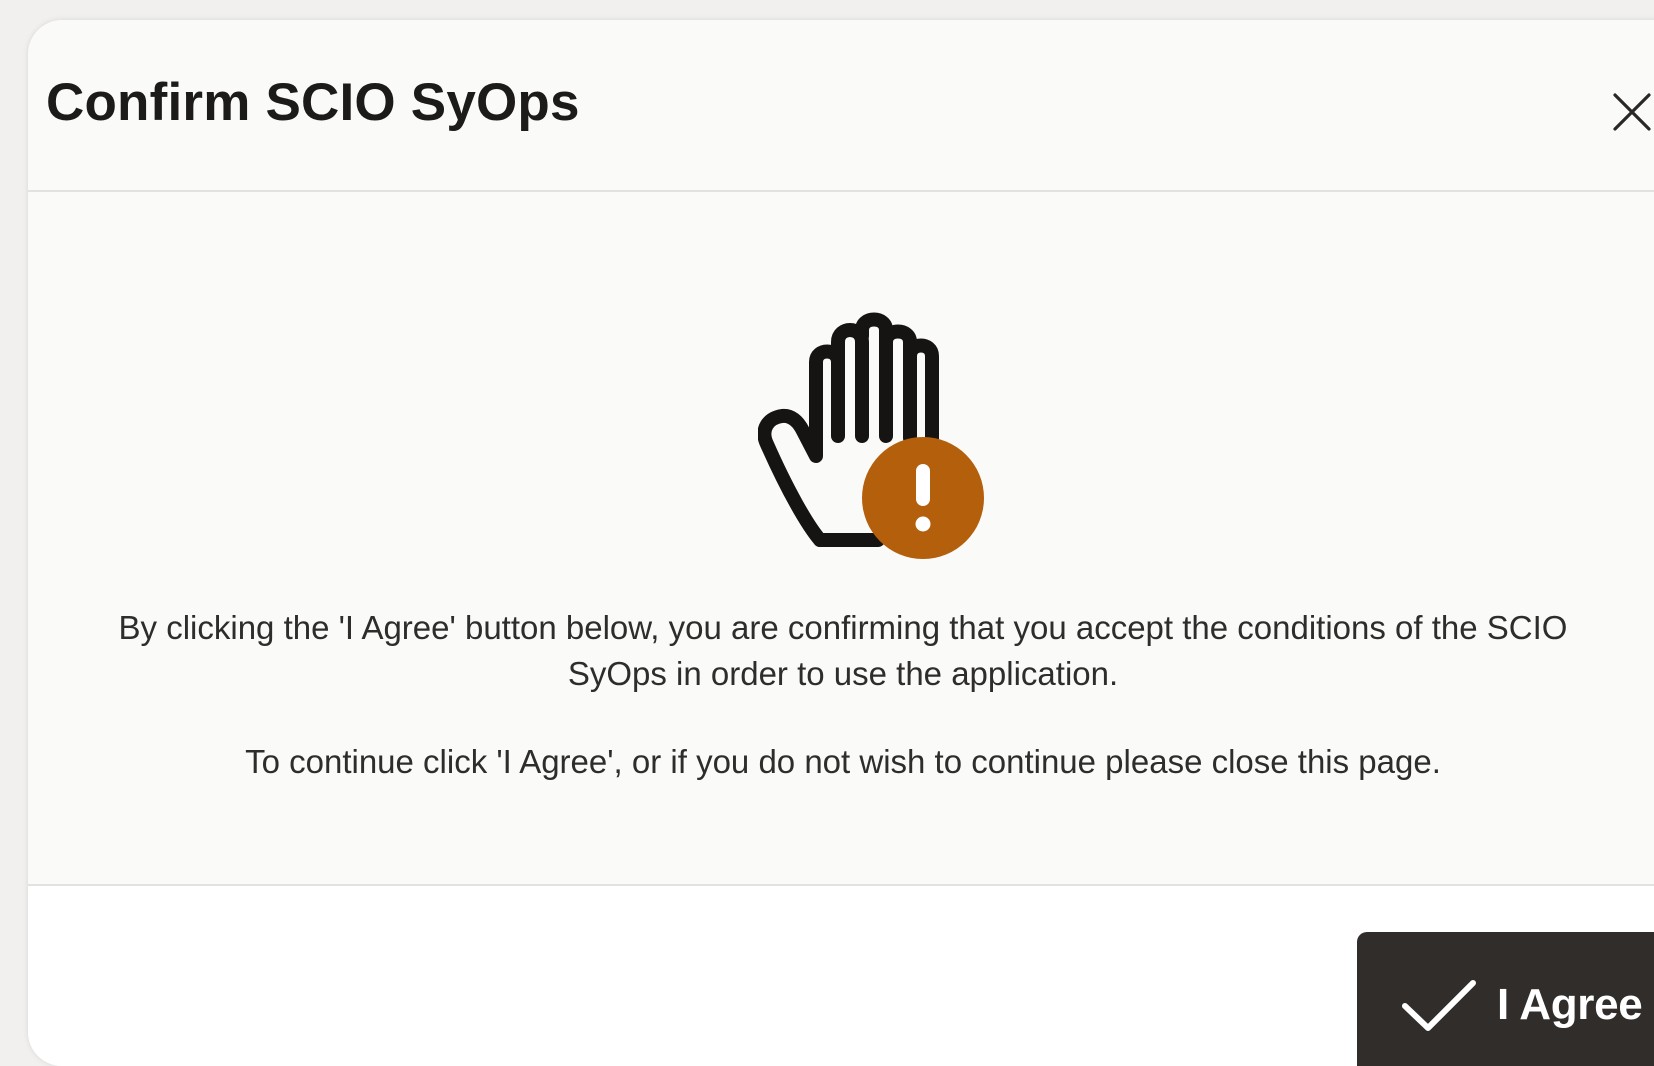 The image size is (1654, 1066). I want to click on close-button, so click(1627, 112).